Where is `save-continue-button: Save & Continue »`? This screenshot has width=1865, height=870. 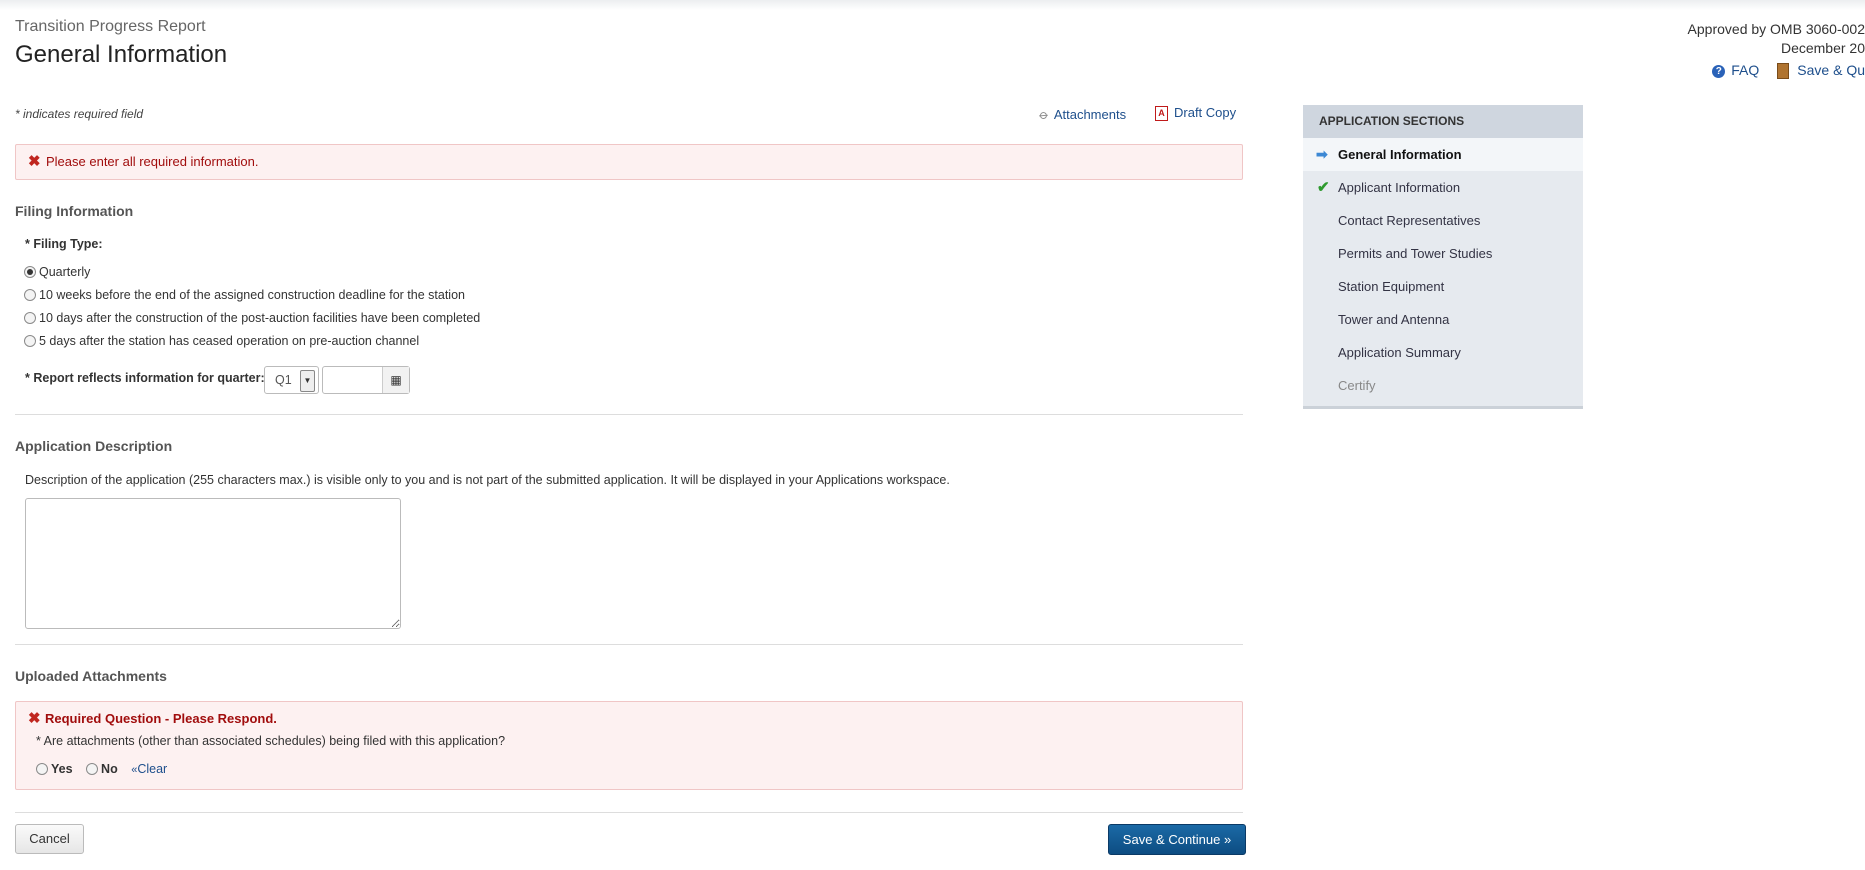
save-continue-button: Save & Continue » is located at coordinates (1177, 839).